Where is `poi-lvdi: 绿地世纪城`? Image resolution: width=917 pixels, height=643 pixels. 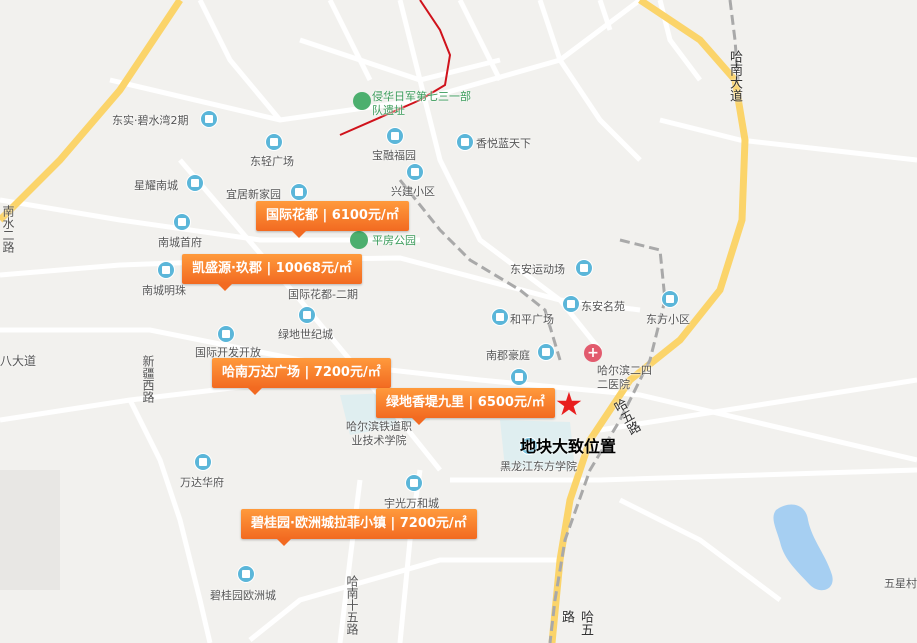
poi-lvdi: 绿地世纪城 is located at coordinates (305, 334).